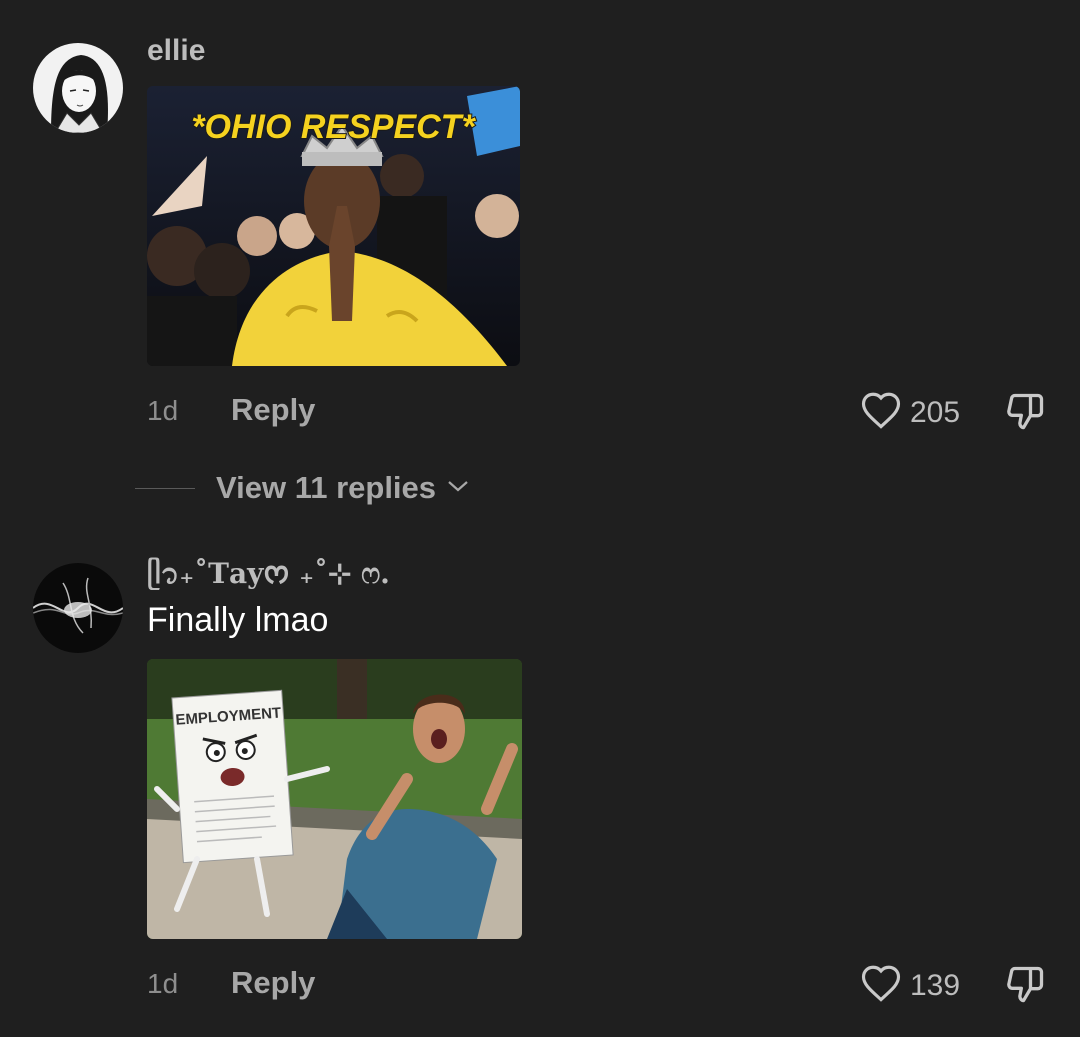 The image size is (1080, 1037). What do you see at coordinates (334, 799) in the screenshot?
I see `comment-media-image: EMPLOYMENT` at bounding box center [334, 799].